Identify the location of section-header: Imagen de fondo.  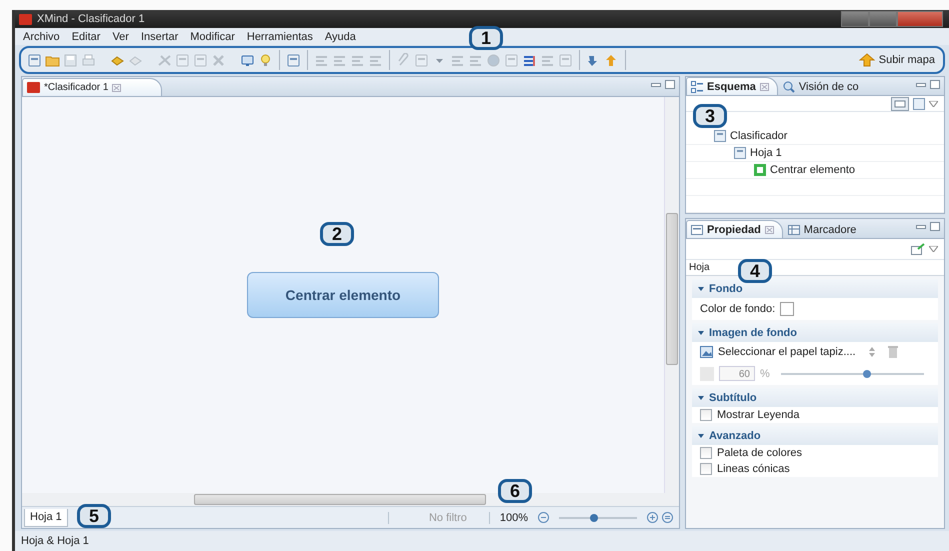
(815, 332).